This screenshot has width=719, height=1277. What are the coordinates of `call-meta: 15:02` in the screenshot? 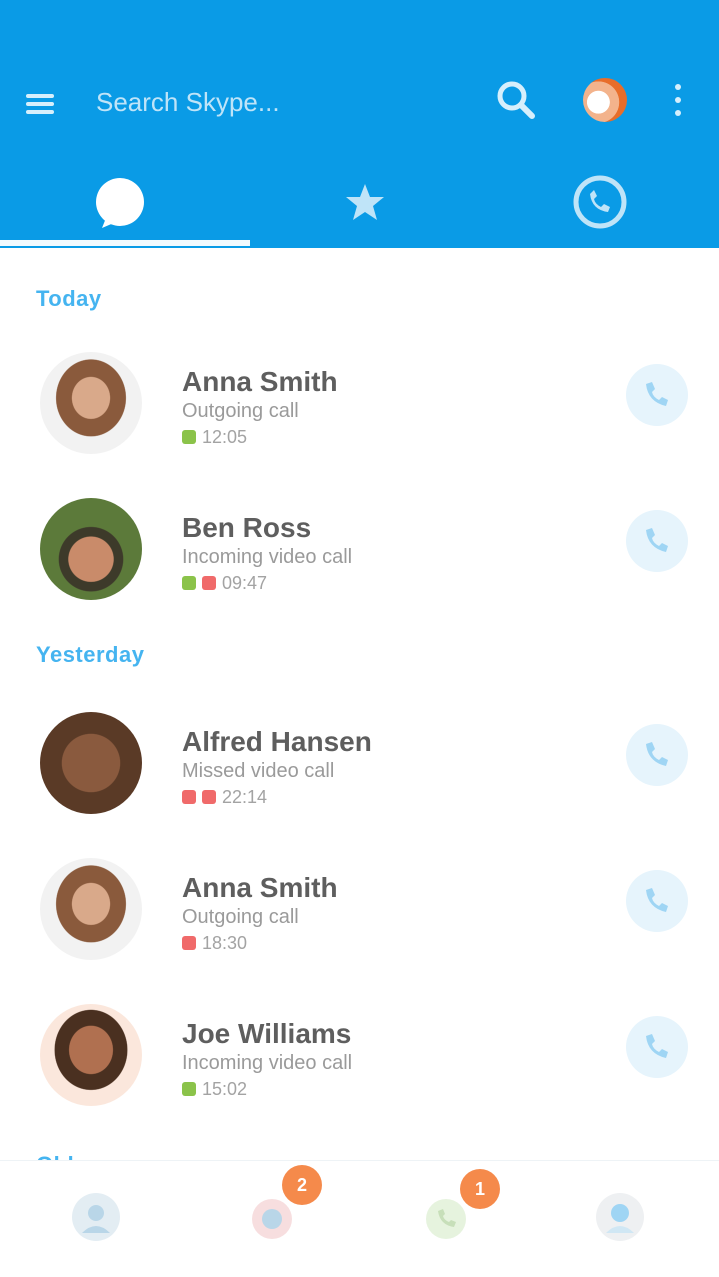 It's located at (214, 1089).